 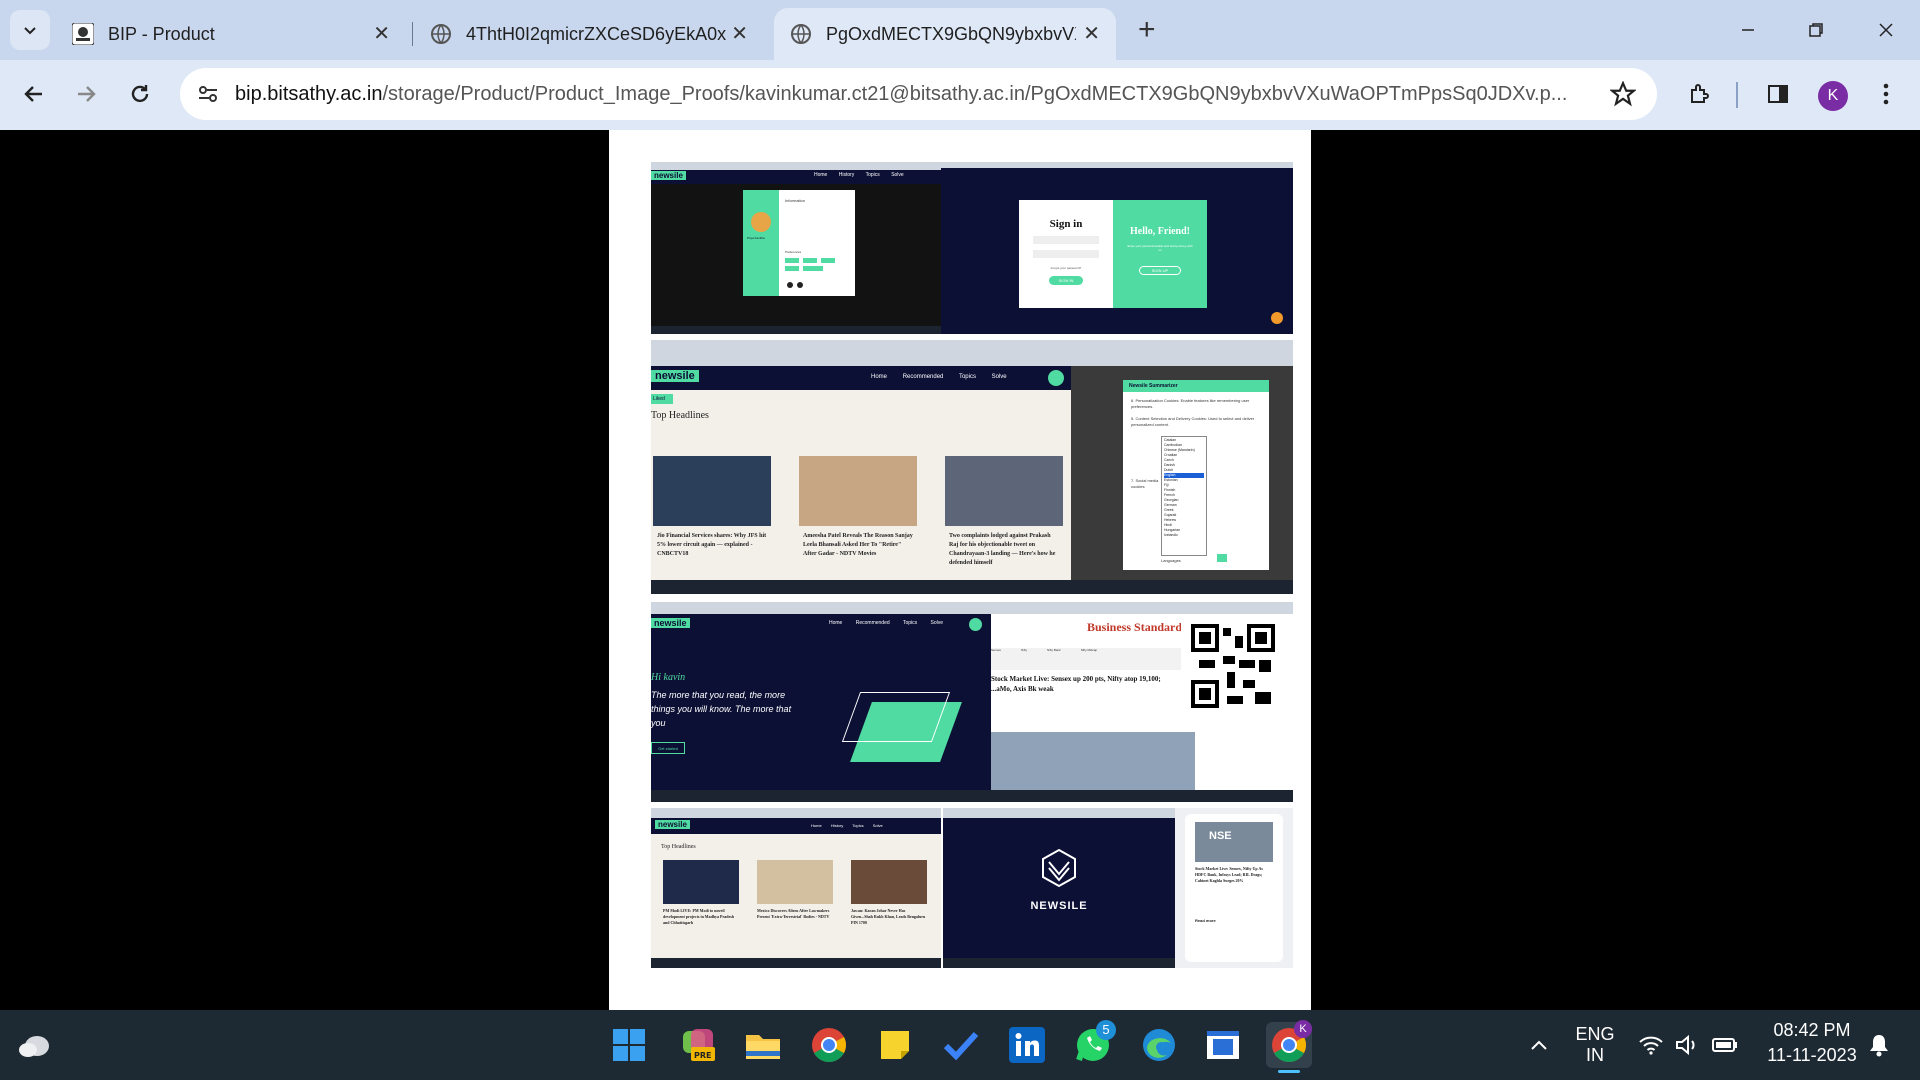 I want to click on battery-status, so click(x=1725, y=1045).